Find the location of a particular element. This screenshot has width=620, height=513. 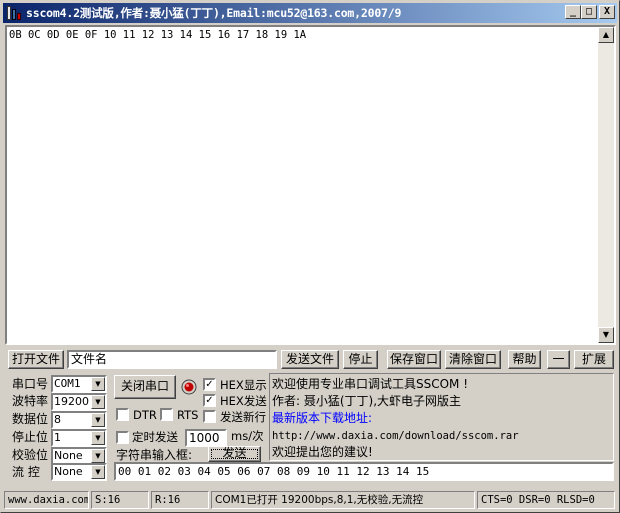

dtr-checkbox is located at coordinates (122, 414).